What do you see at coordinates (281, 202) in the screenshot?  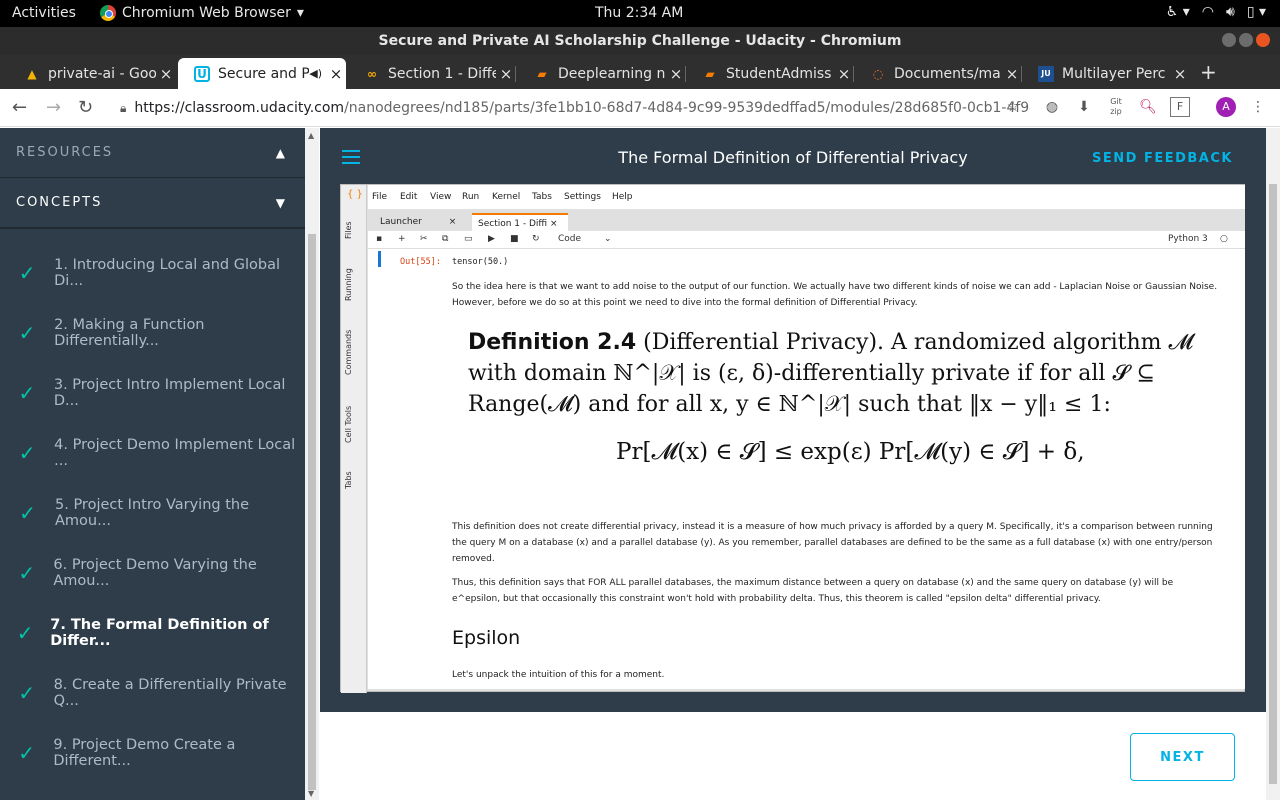 I see `chevron-down-icon: ▼` at bounding box center [281, 202].